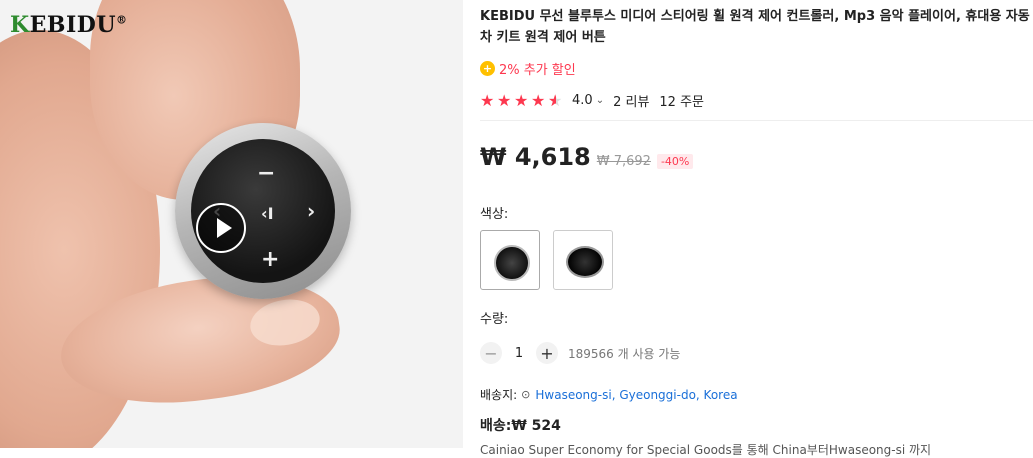  I want to click on ship-to-location: Hwaseong-si, Gyeonggi-do, Korea, so click(636, 395).